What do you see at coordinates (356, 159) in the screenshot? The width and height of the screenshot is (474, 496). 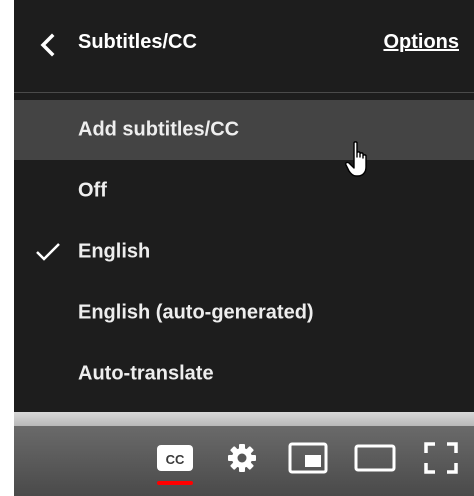 I see `hand-pointer-cursor-icon` at bounding box center [356, 159].